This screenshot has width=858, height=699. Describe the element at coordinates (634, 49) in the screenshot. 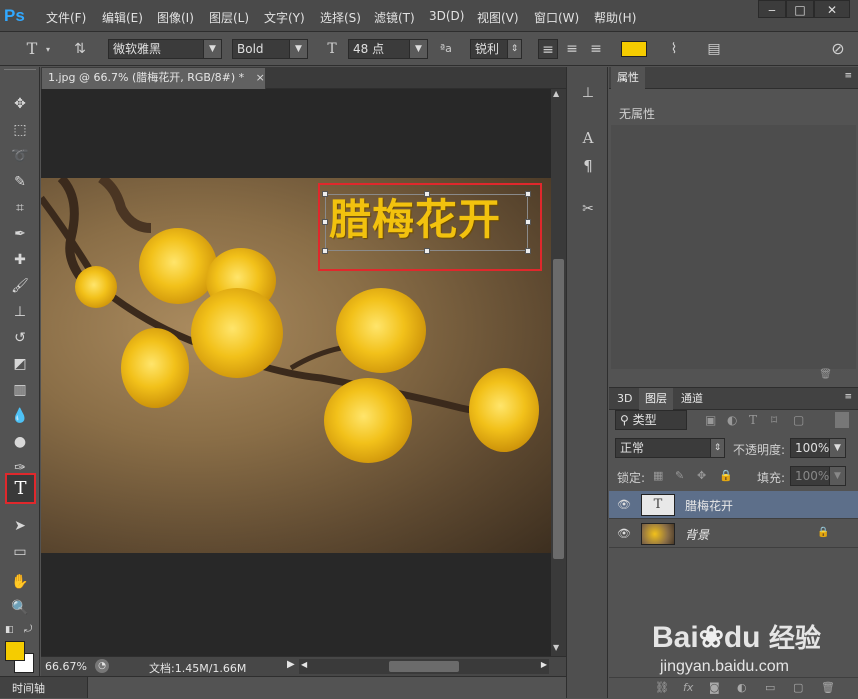

I see `text-color-swatch` at that location.